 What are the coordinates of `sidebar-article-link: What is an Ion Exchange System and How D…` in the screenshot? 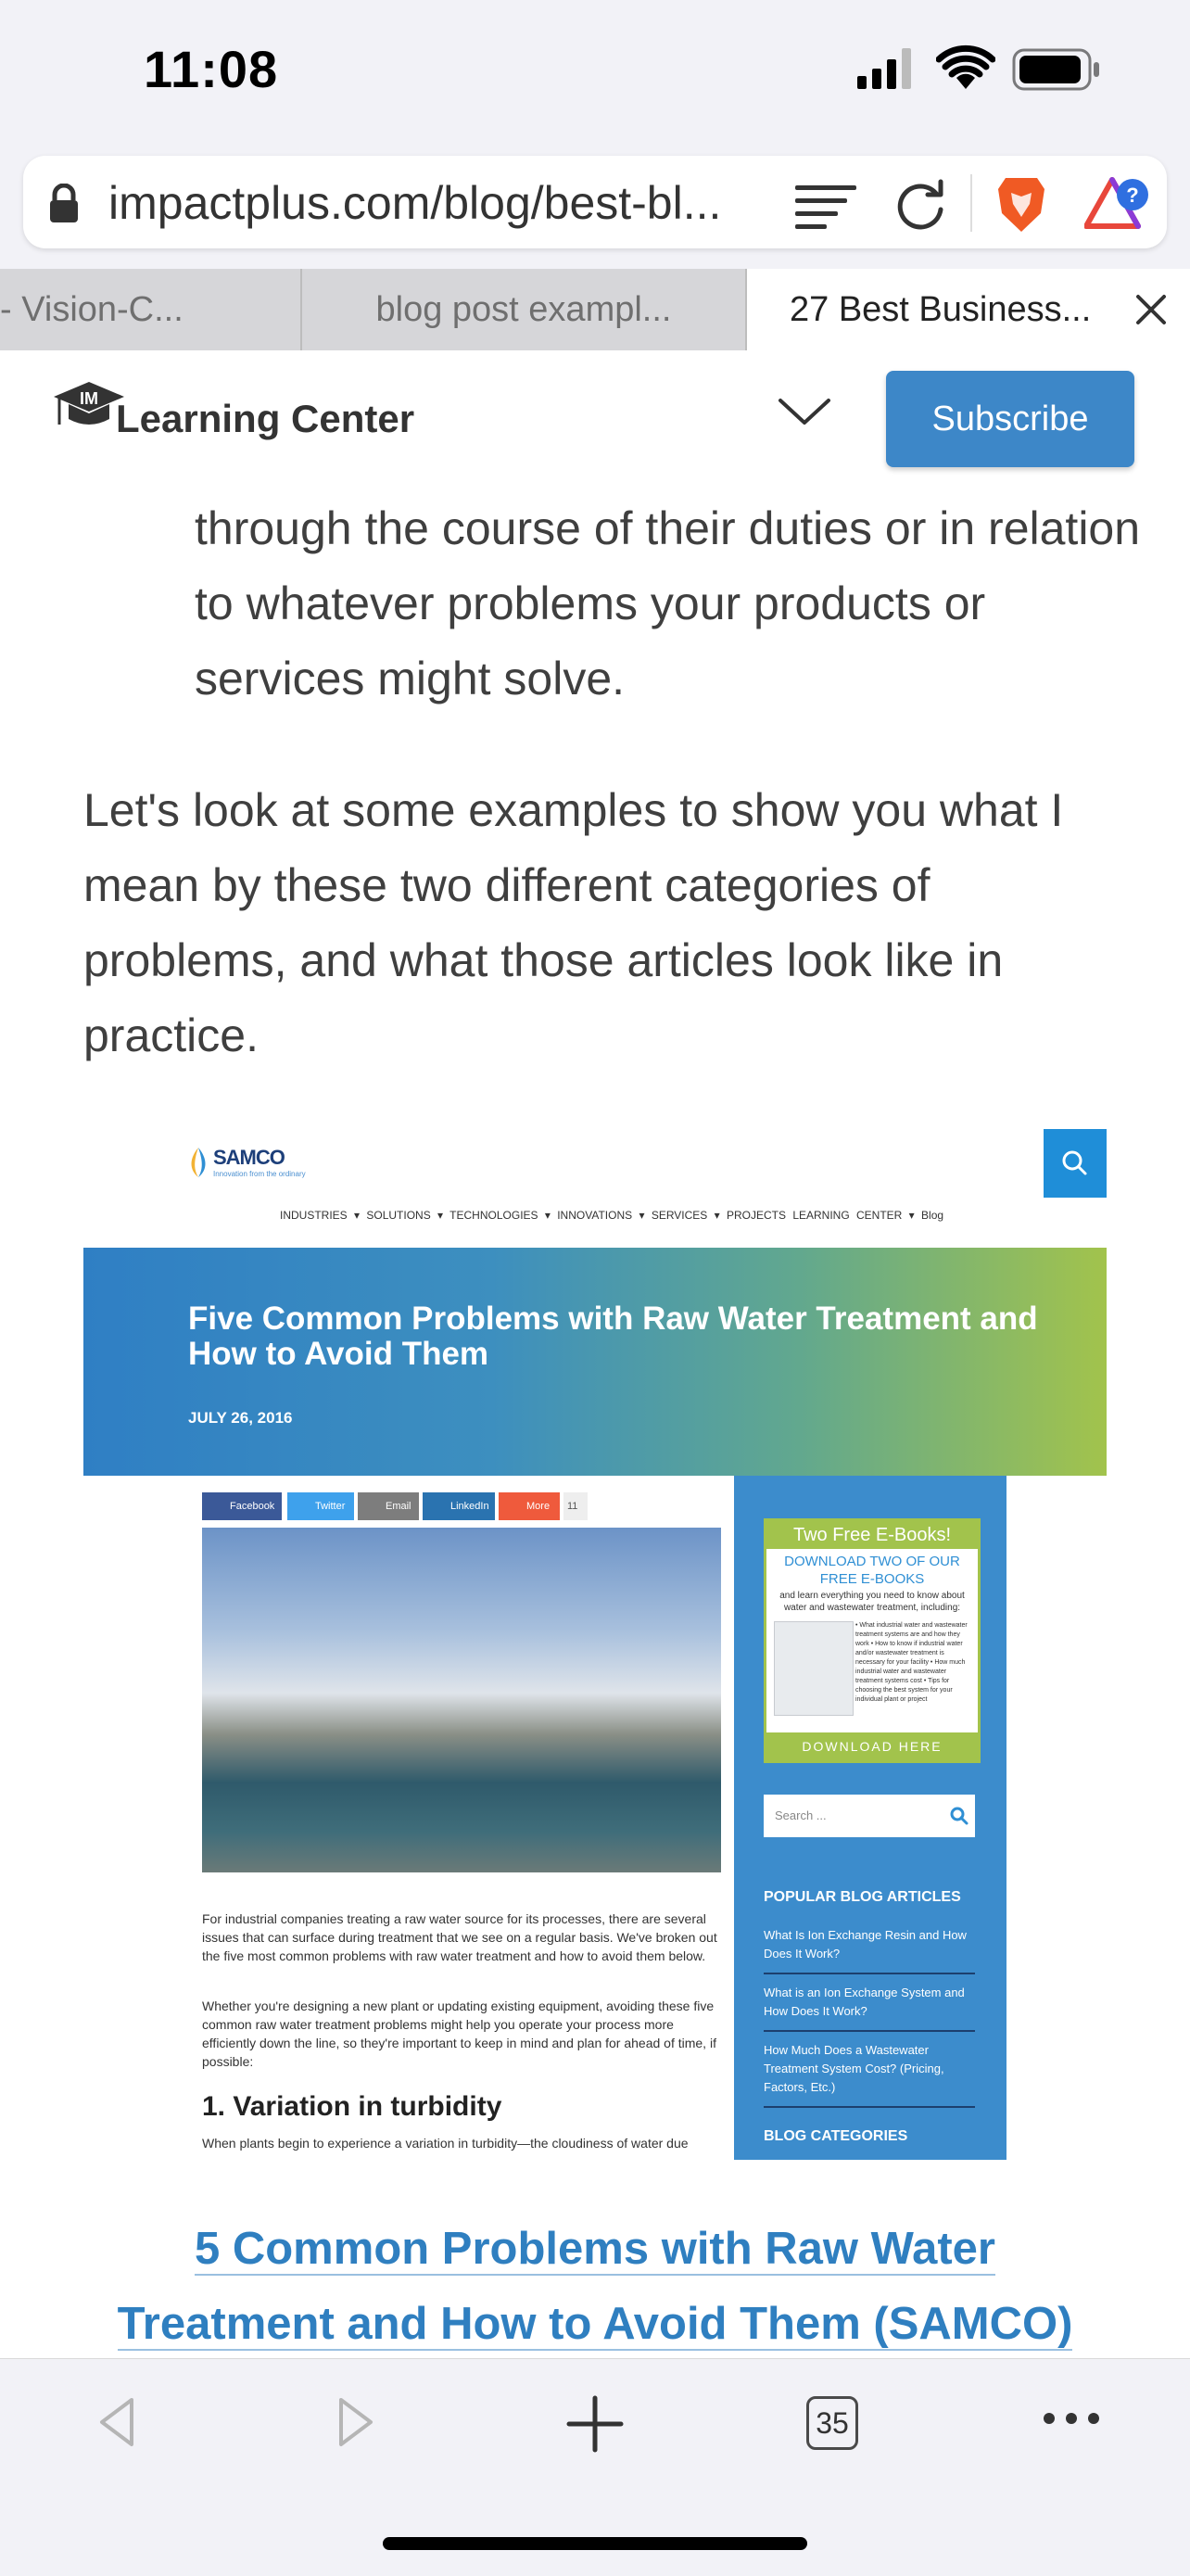 It's located at (869, 2008).